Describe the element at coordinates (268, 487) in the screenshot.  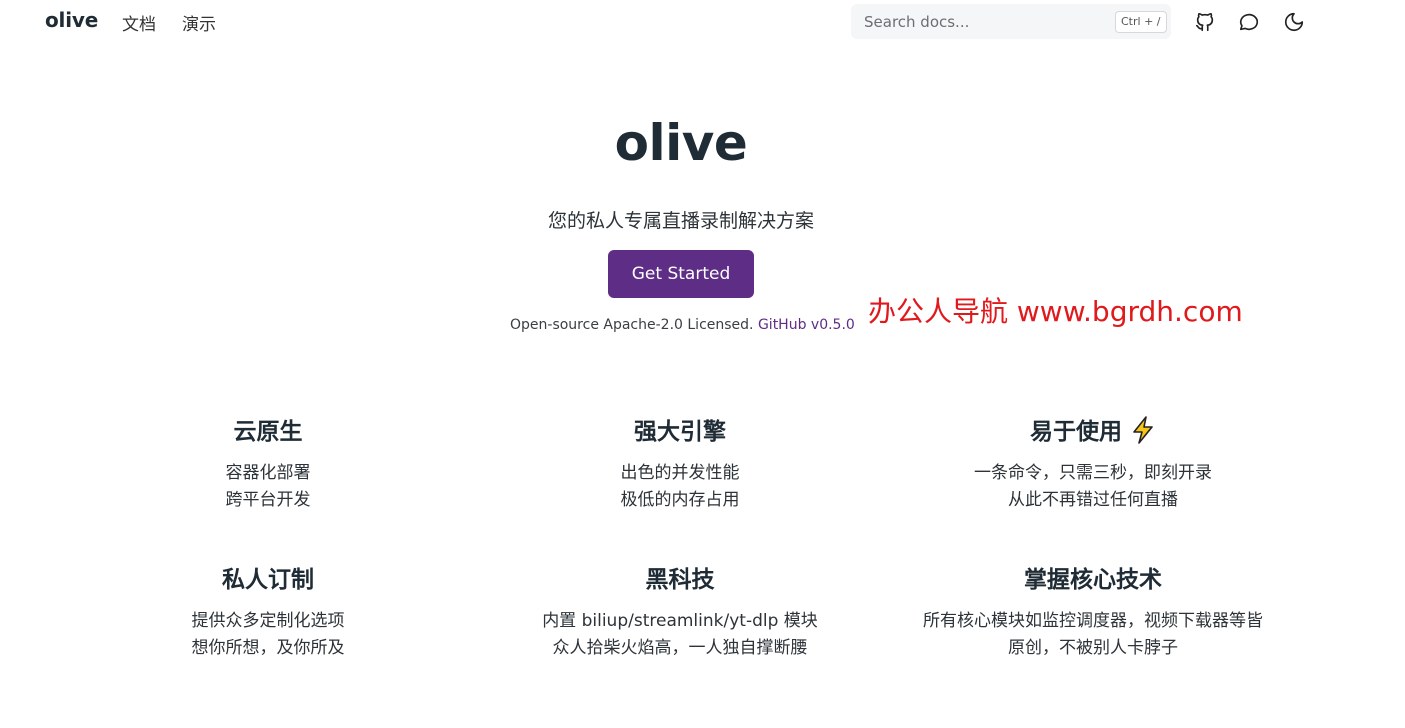
I see `feature-description: 容器化部署 跨平台开发` at that location.